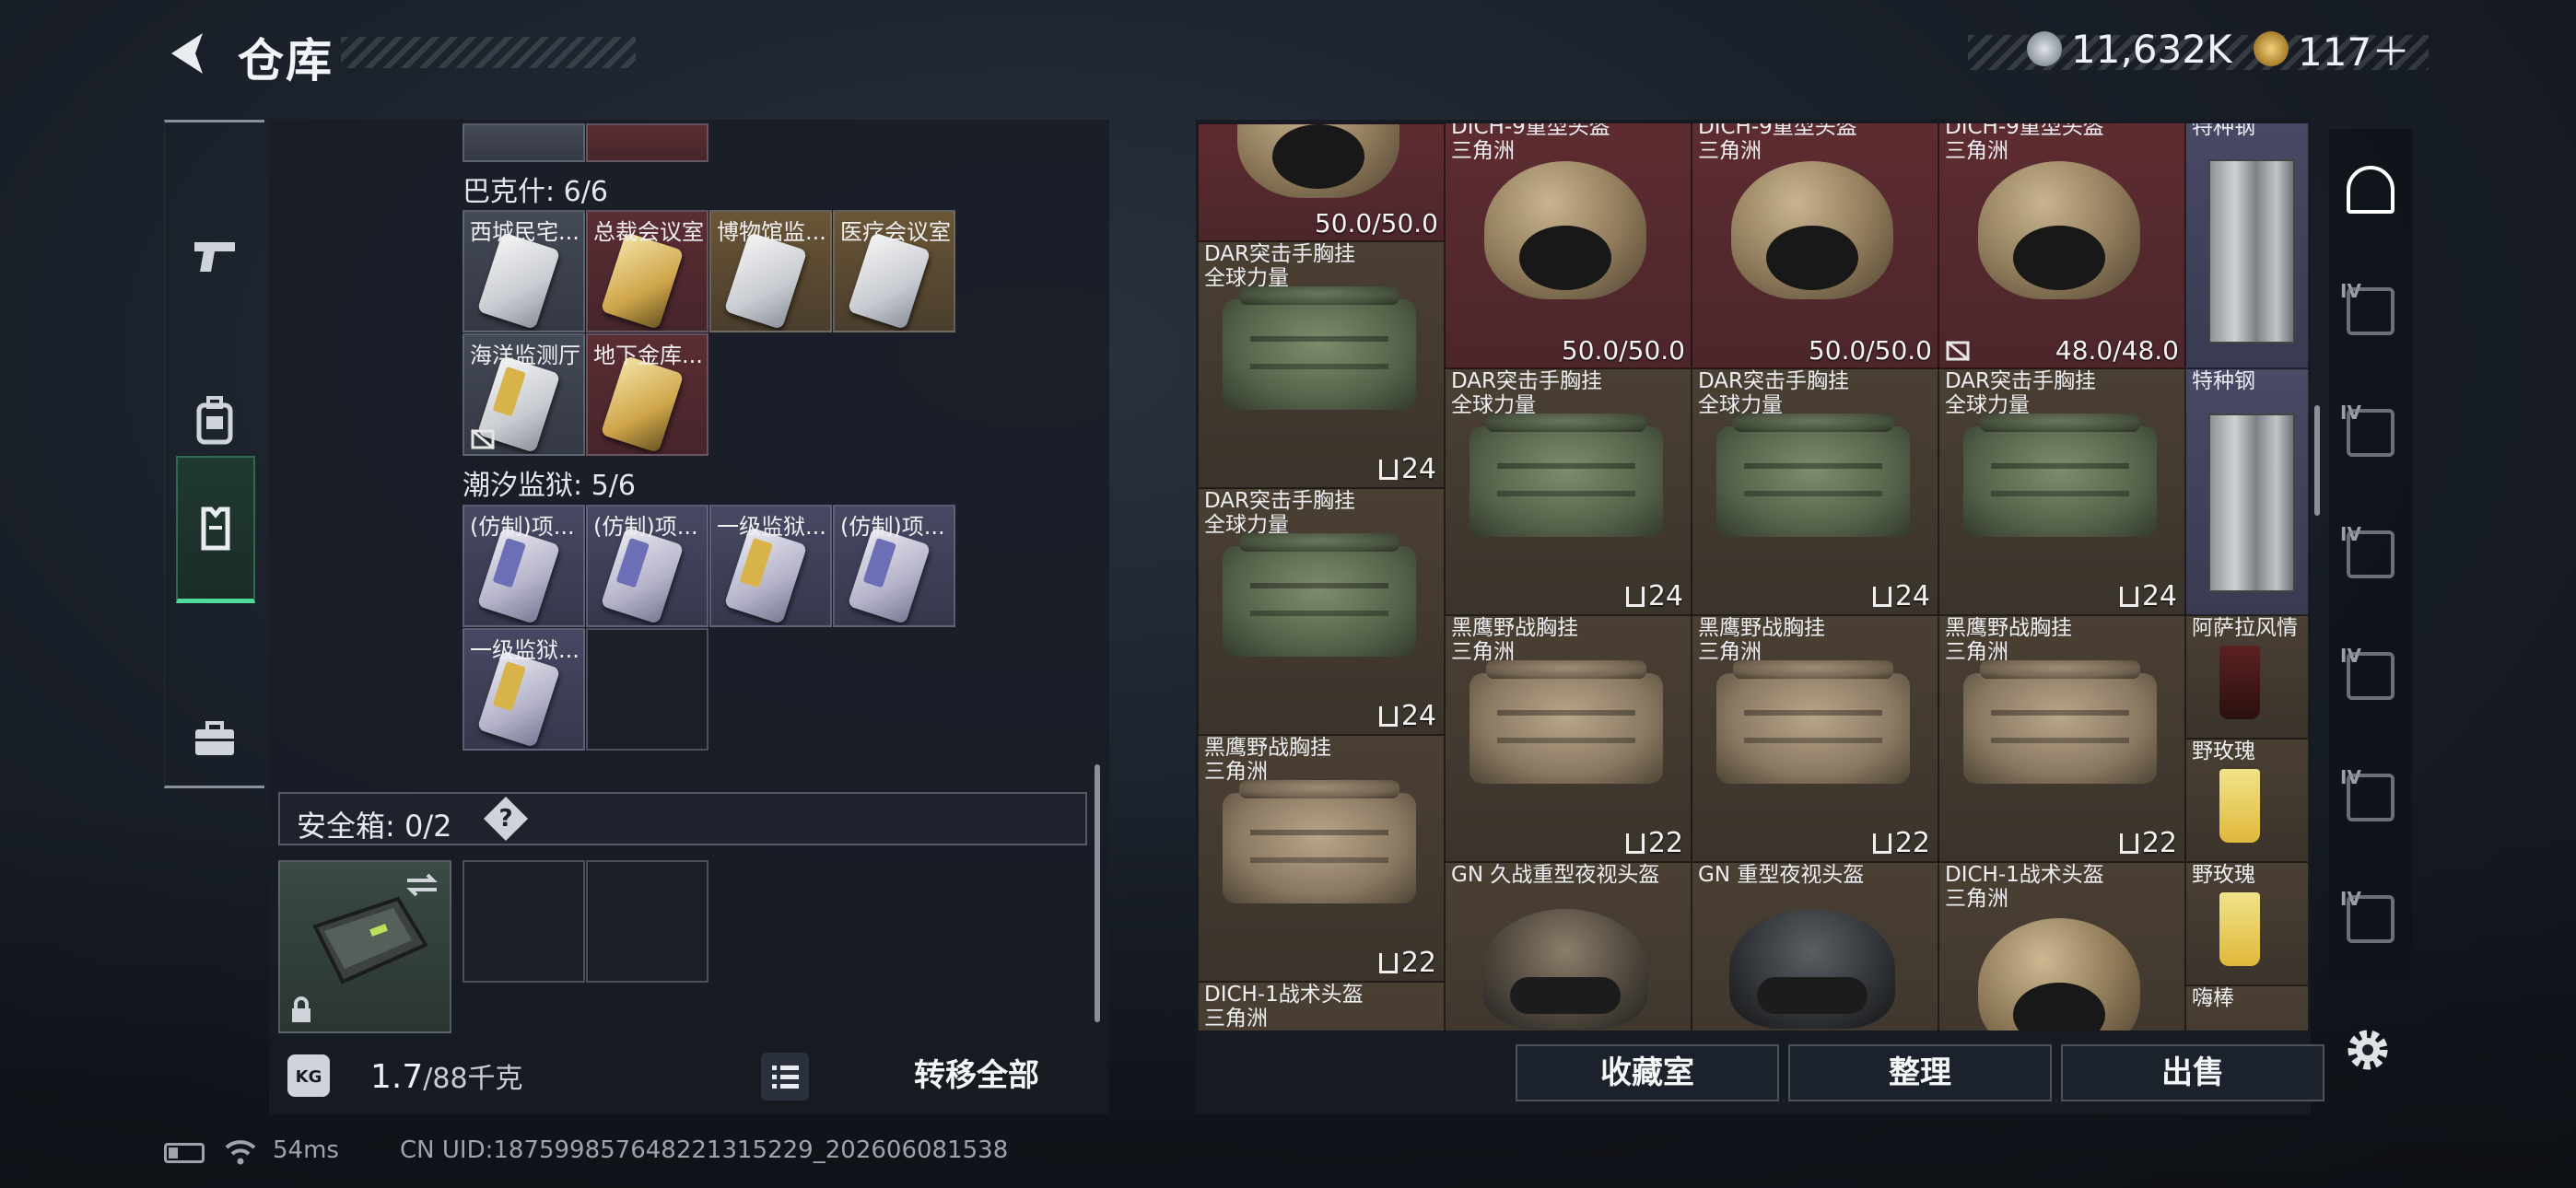 This screenshot has width=2576, height=1188. I want to click on gold-coin-icon, so click(2271, 48).